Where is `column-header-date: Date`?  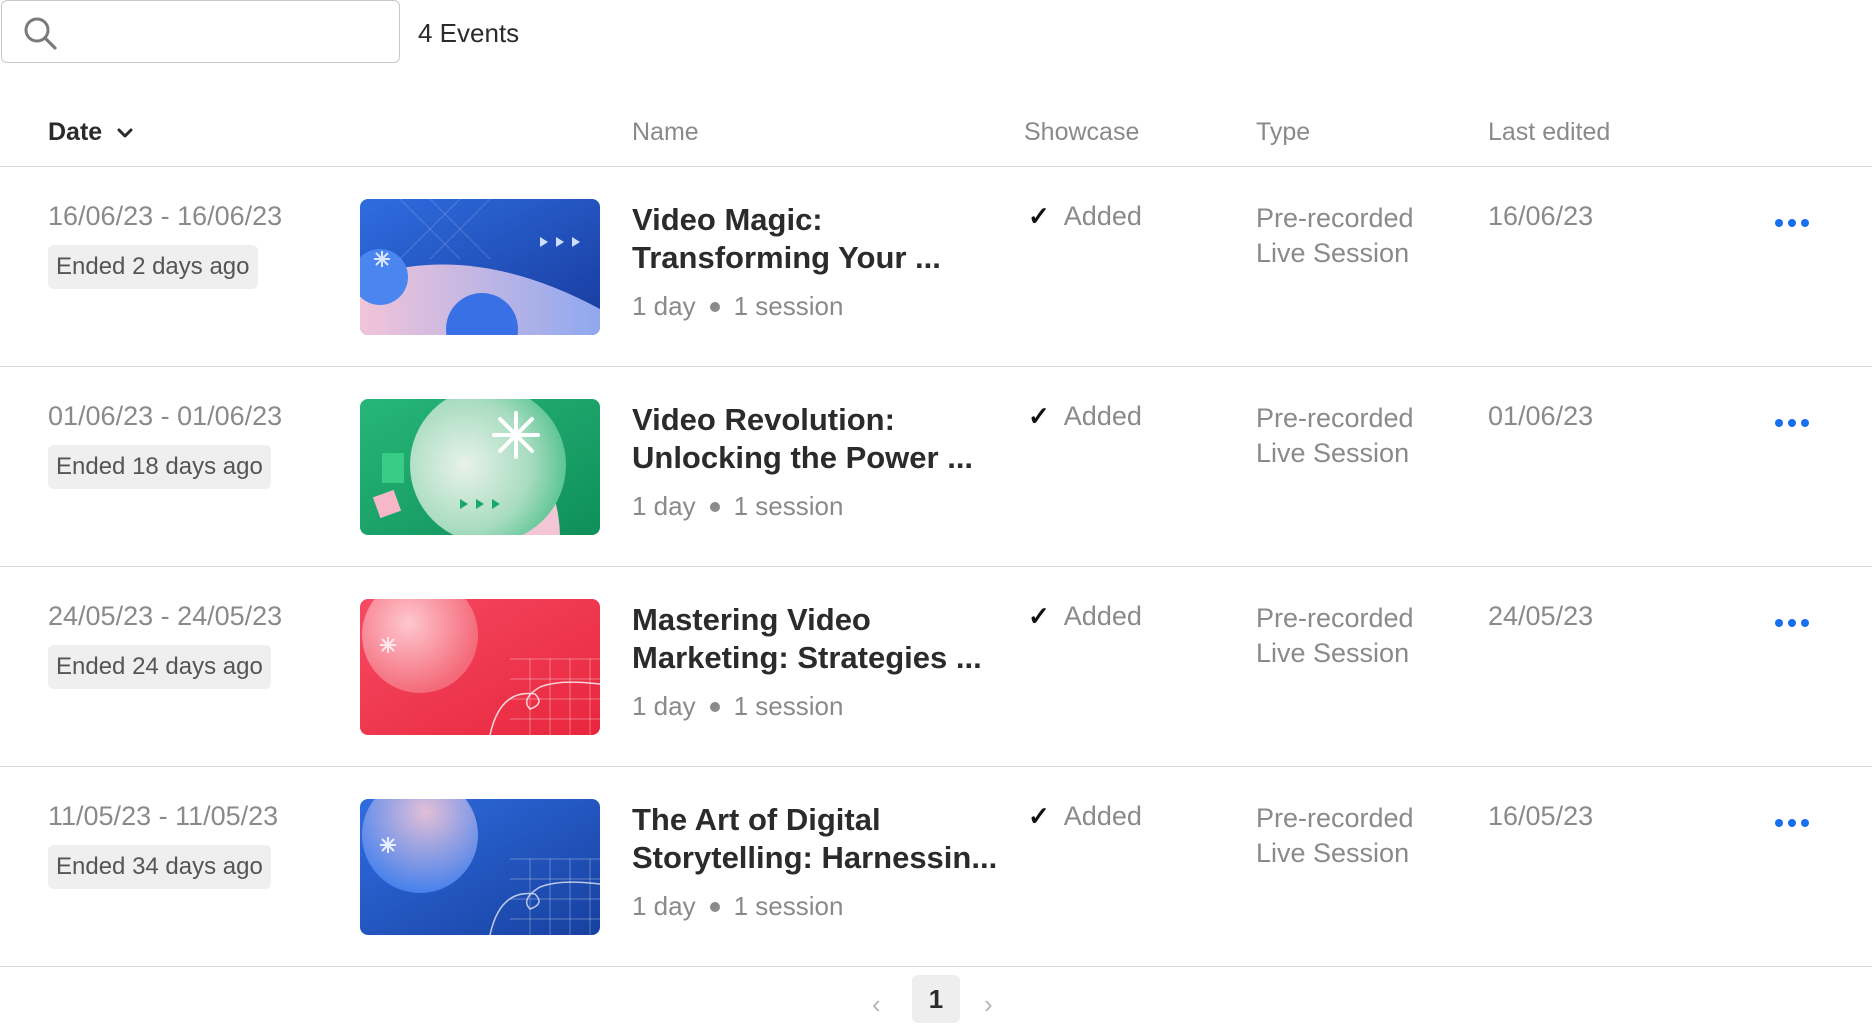 column-header-date: Date is located at coordinates (91, 132).